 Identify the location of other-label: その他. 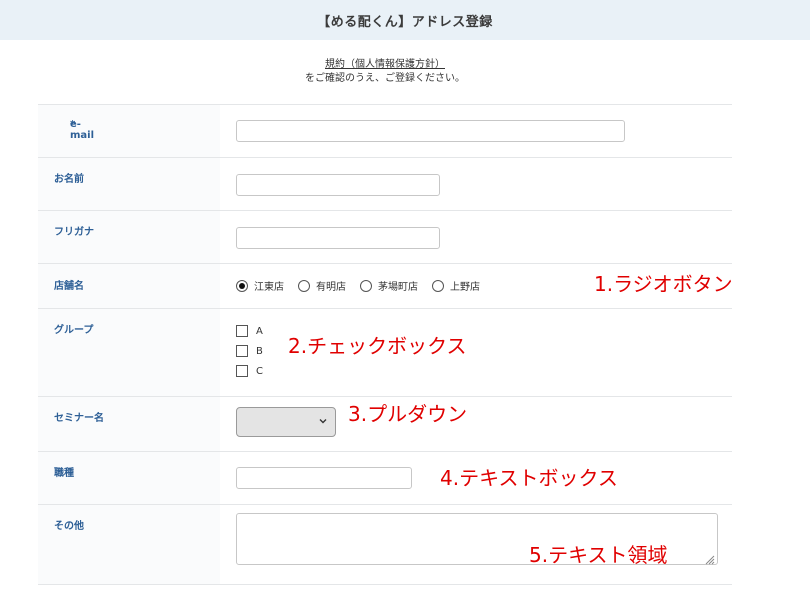
(69, 526).